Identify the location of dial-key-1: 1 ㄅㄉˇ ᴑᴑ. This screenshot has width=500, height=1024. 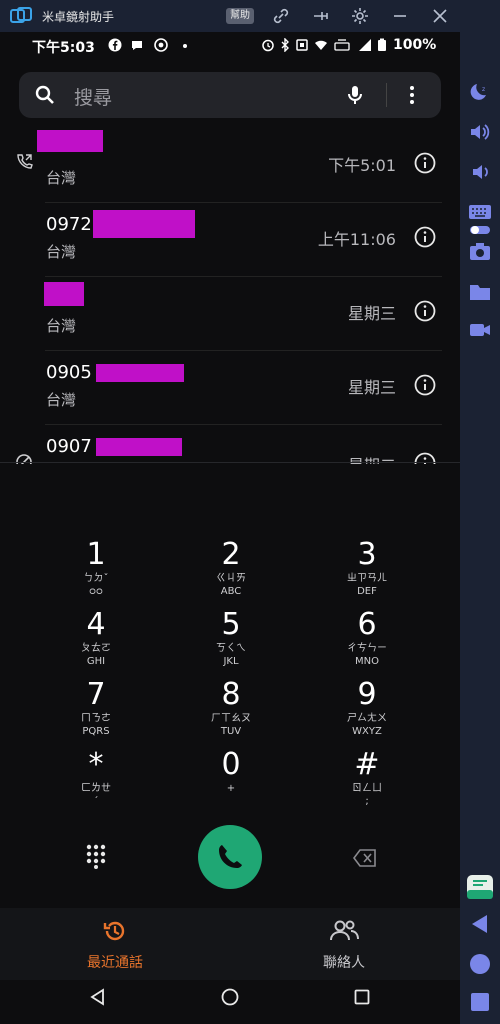
(96, 571).